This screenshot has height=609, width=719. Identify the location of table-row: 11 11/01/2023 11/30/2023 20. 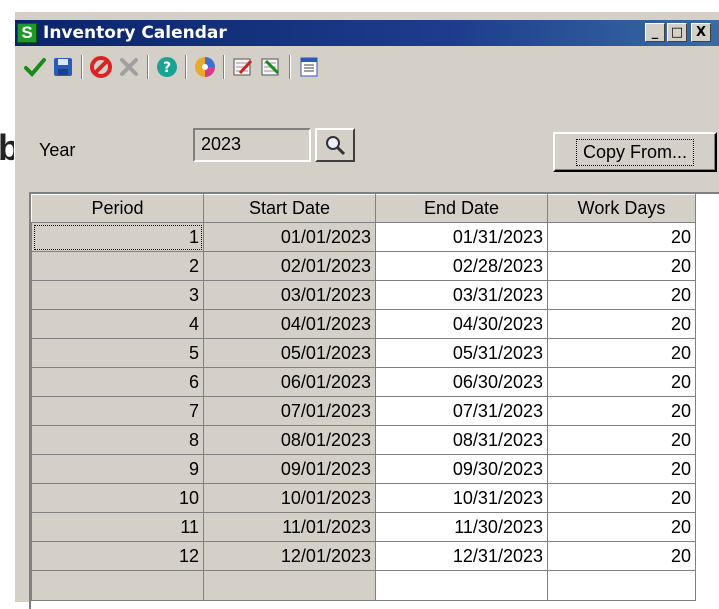
(363, 527).